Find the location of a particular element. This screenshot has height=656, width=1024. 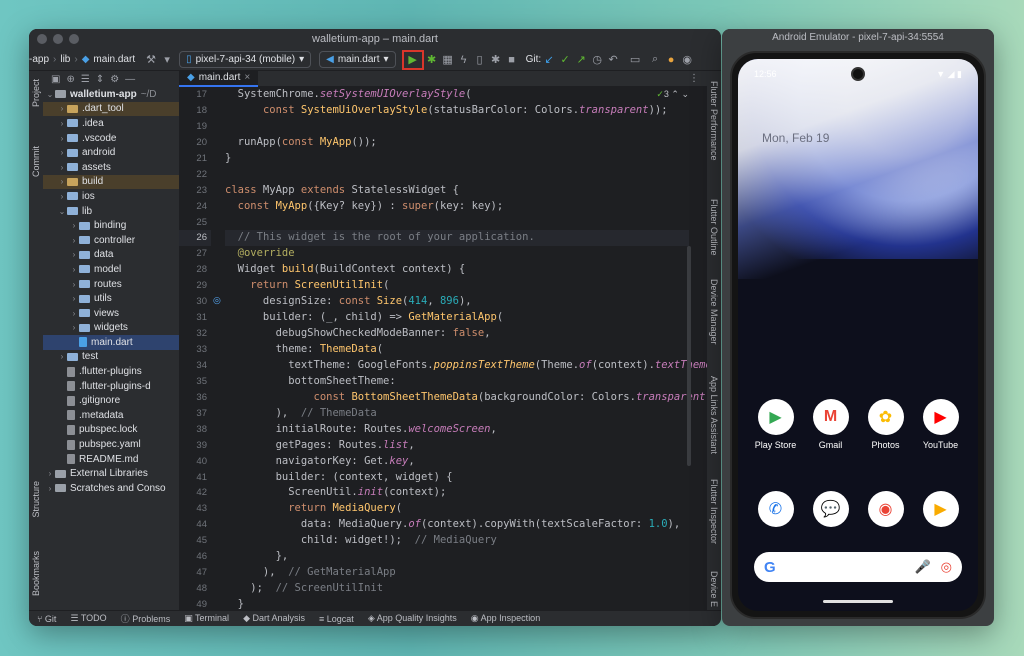

app-play-store: ▶ Play Store is located at coordinates (776, 424).